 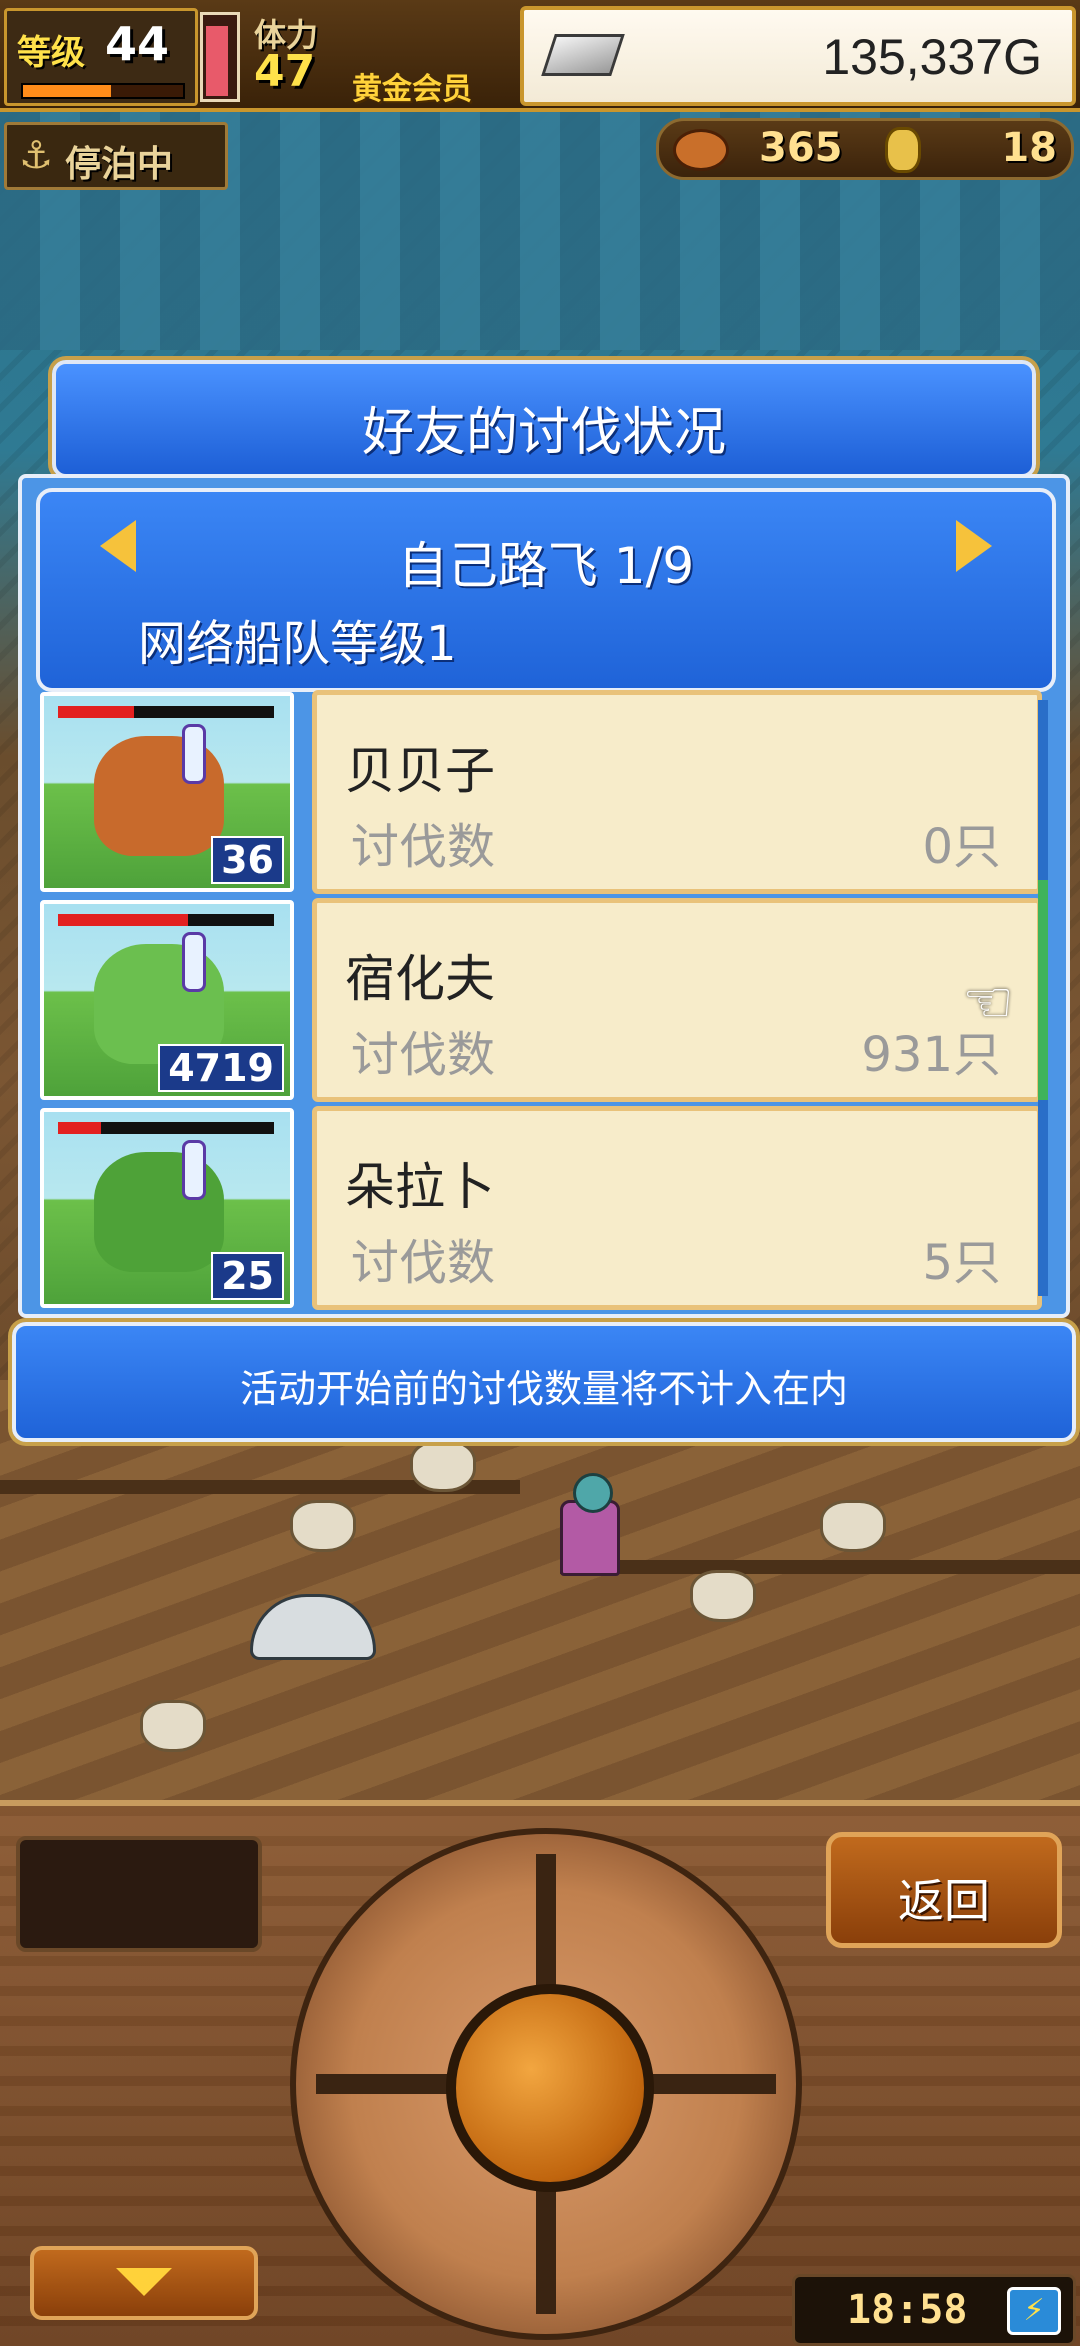 What do you see at coordinates (412, 89) in the screenshot?
I see `membership-badge: 黄金会员` at bounding box center [412, 89].